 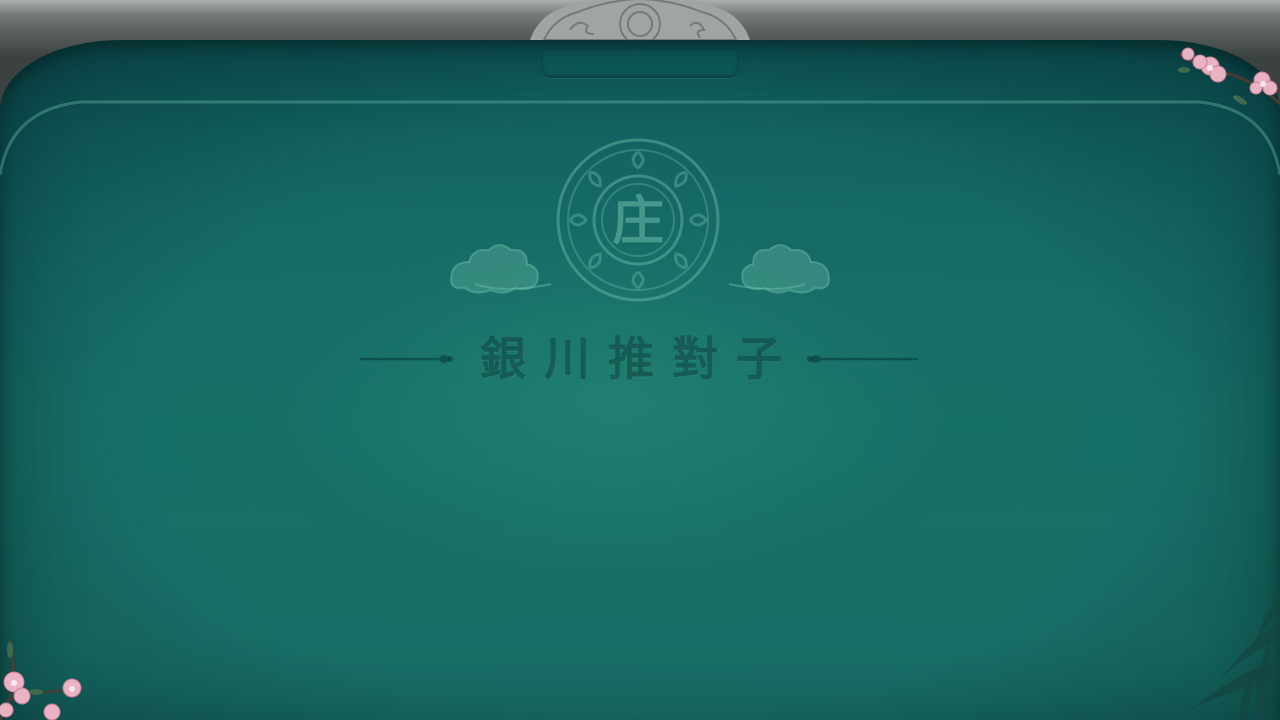 I want to click on game-title-row: 銀川推對子, so click(x=640, y=359).